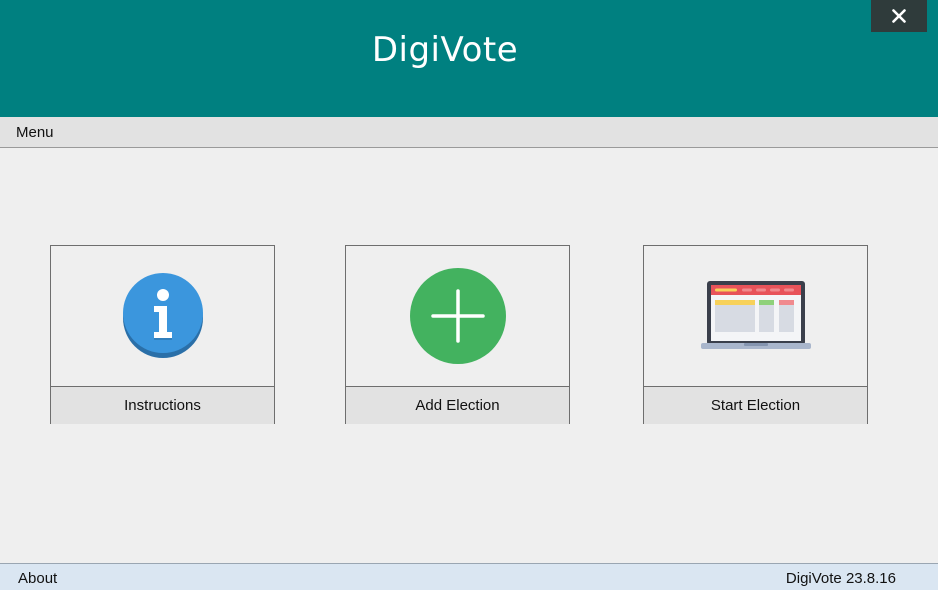 The width and height of the screenshot is (938, 590). What do you see at coordinates (469, 576) in the screenshot?
I see `status-bar: About DigiVote 23.8.16` at bounding box center [469, 576].